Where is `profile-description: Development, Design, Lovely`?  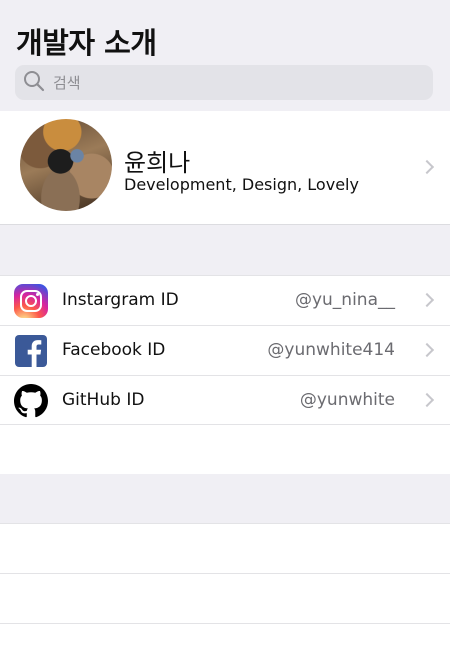
profile-description: Development, Design, Lovely is located at coordinates (241, 184).